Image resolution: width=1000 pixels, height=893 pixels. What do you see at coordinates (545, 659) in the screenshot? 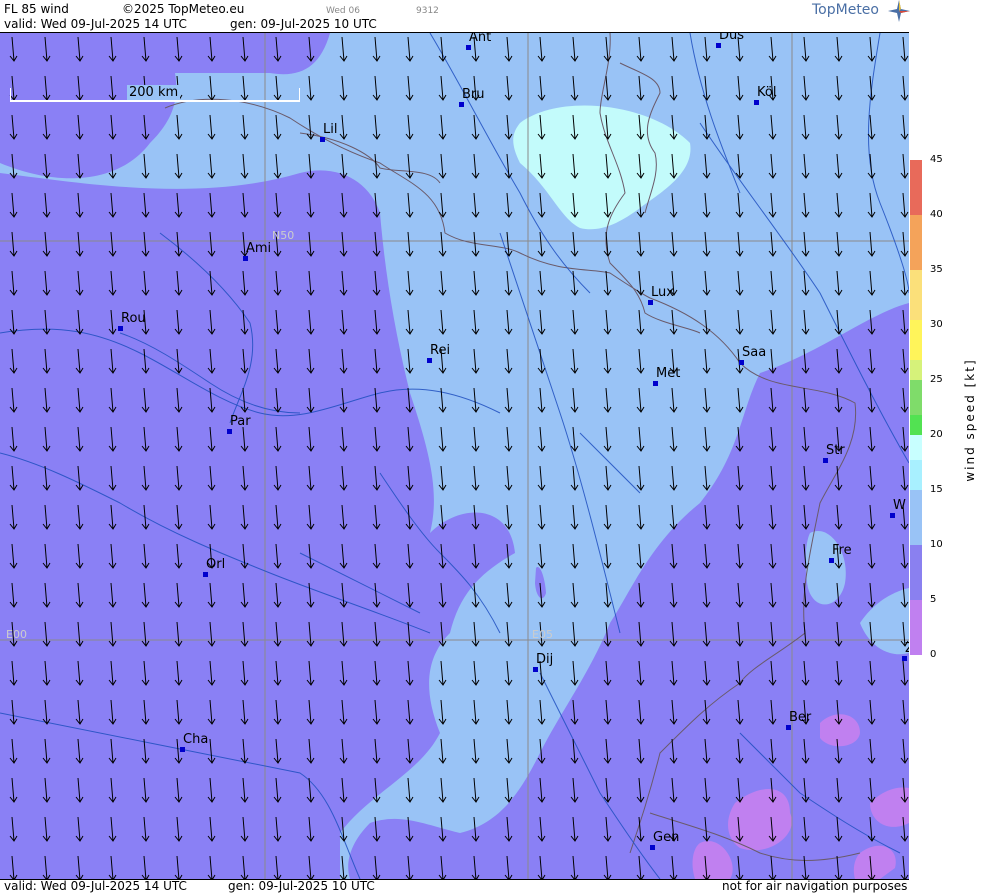
I see `city-label: Dij` at bounding box center [545, 659].